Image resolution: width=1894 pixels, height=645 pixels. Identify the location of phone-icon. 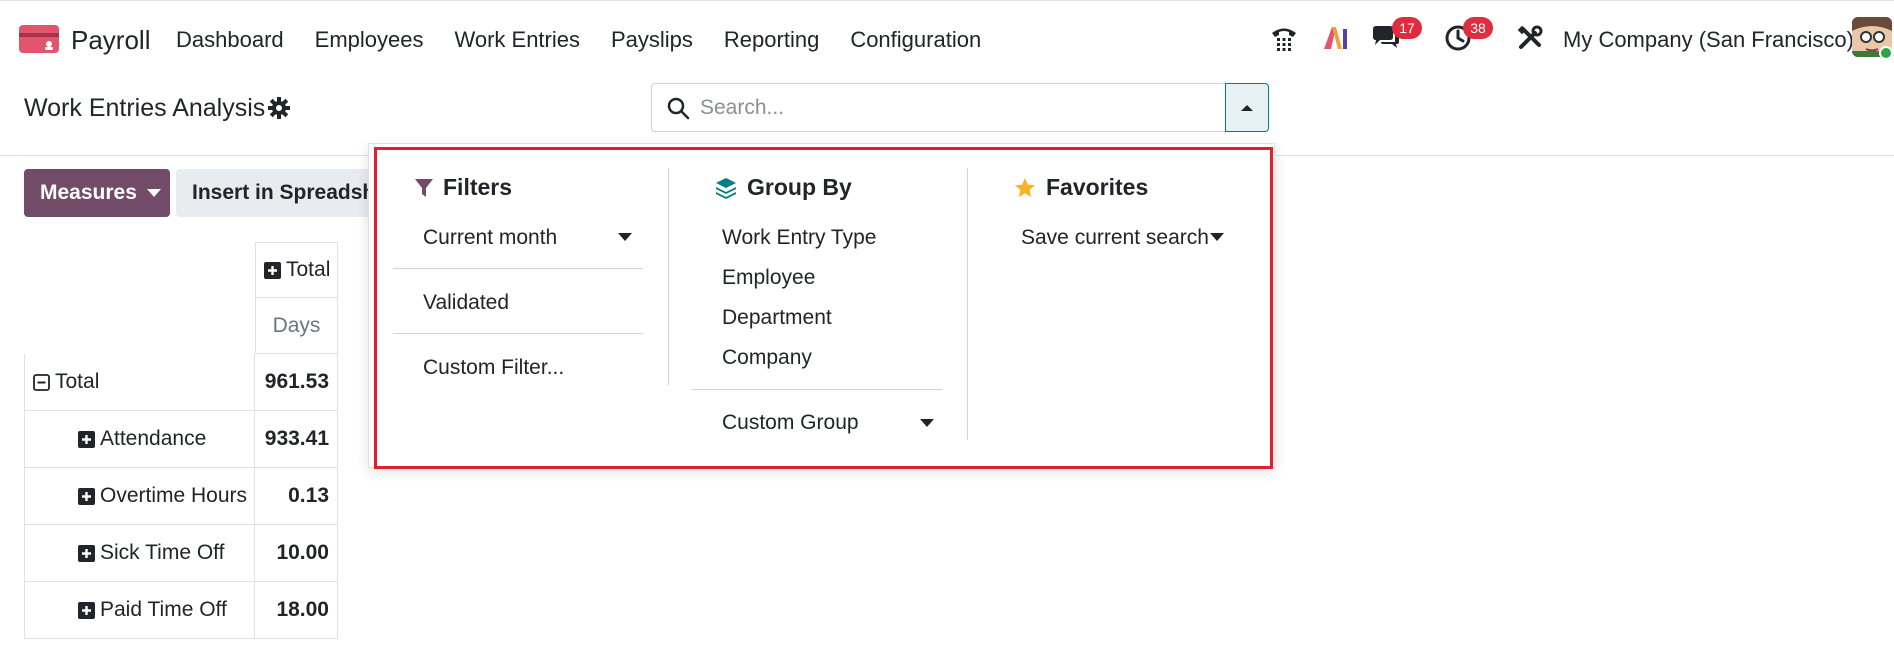
(1284, 38).